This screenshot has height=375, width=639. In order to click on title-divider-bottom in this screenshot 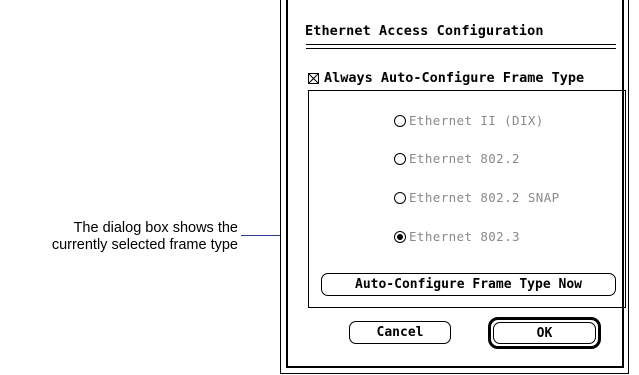, I will do `click(461, 48)`.